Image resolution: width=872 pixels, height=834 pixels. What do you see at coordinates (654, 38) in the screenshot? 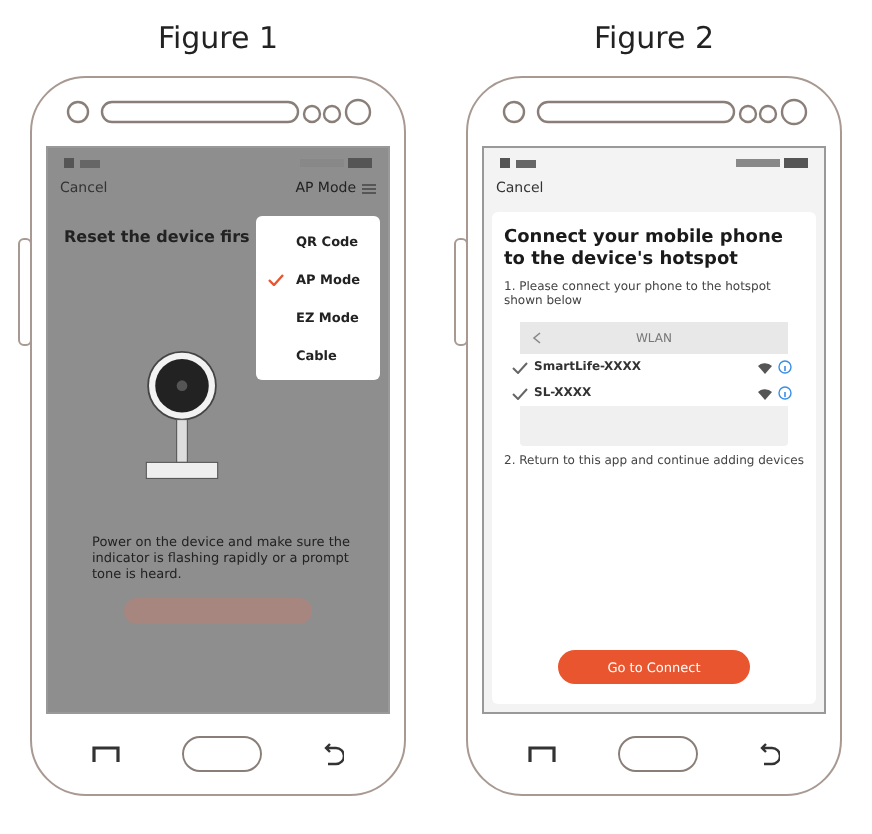
I see `figure-caption: Figure 2` at bounding box center [654, 38].